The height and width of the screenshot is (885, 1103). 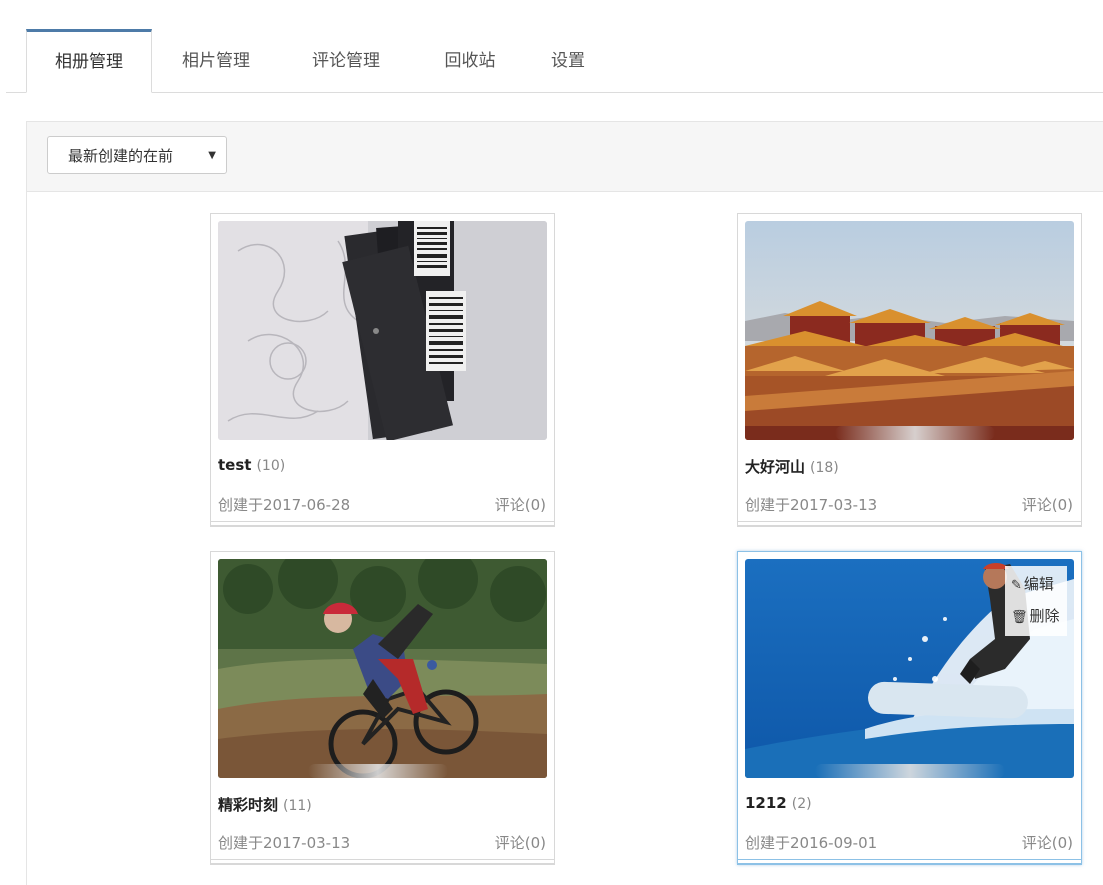 What do you see at coordinates (565, 157) in the screenshot?
I see `sort-bar: 最新创建的在前 ▼` at bounding box center [565, 157].